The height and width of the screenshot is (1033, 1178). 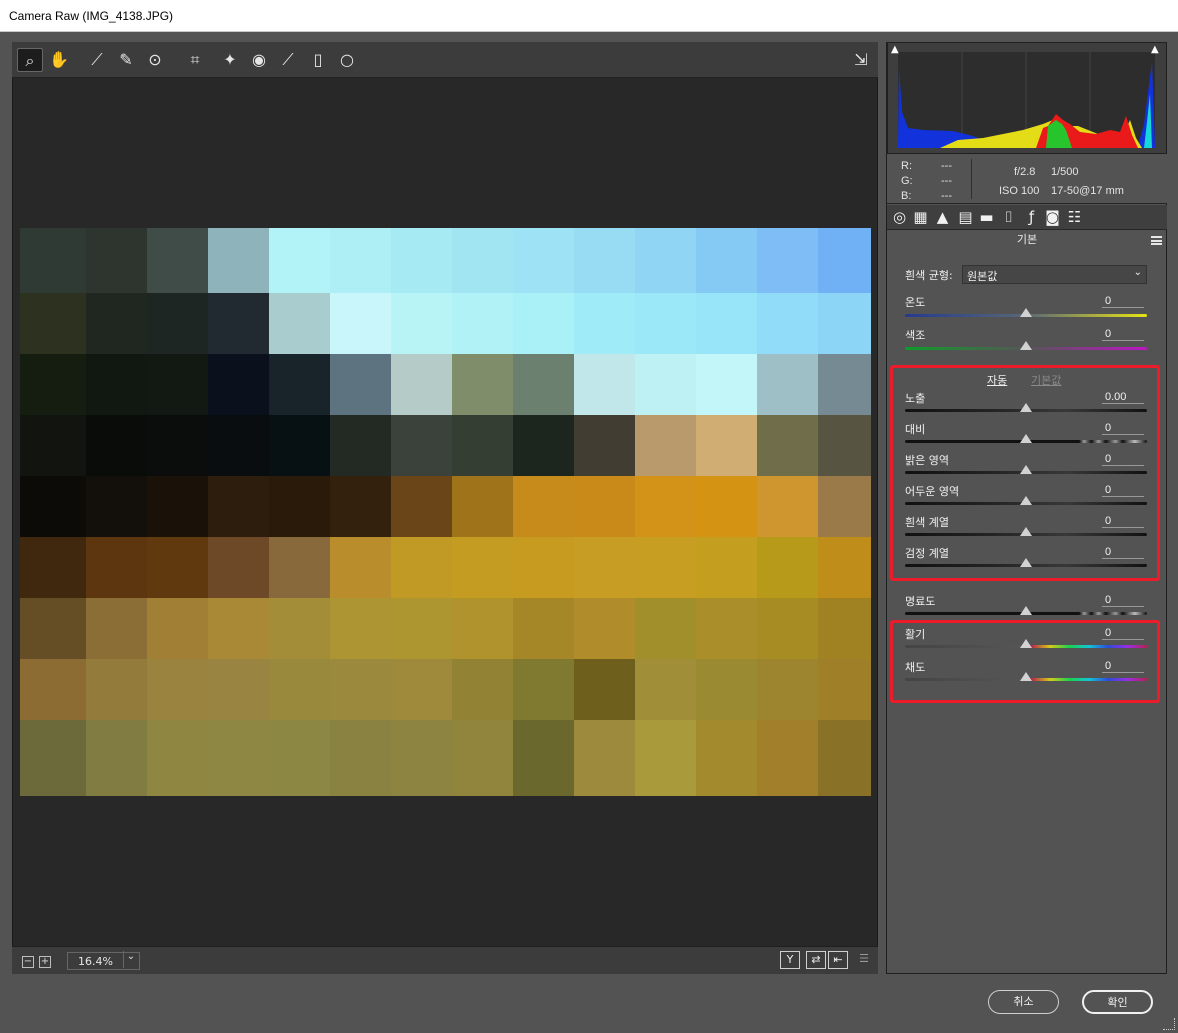 What do you see at coordinates (790, 960) in the screenshot?
I see `before-after-view-button: Y` at bounding box center [790, 960].